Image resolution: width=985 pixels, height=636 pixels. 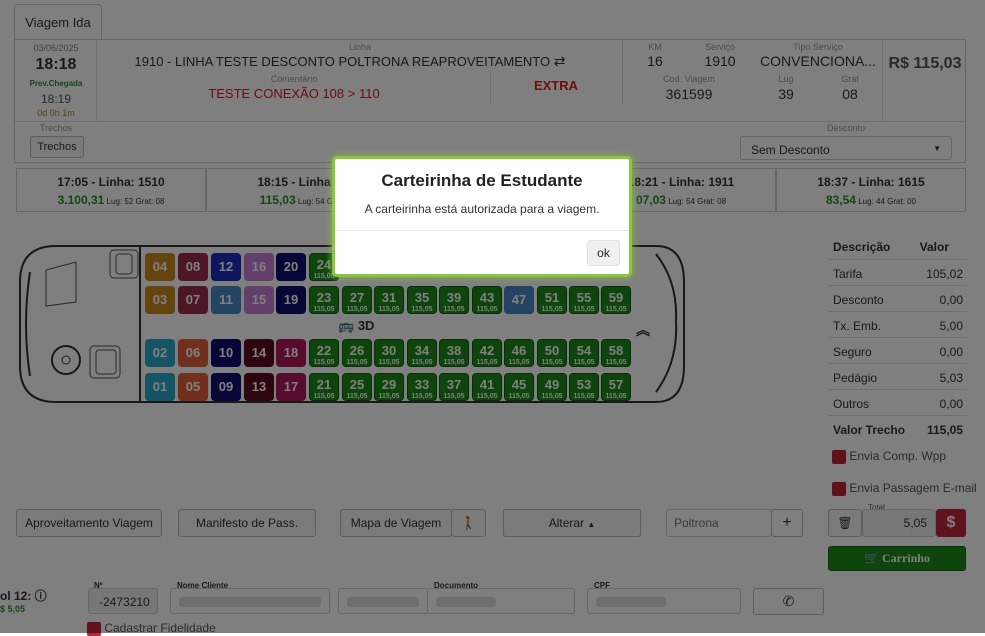 What do you see at coordinates (482, 180) in the screenshot?
I see `modal-title: Carteirinha de Estudante` at bounding box center [482, 180].